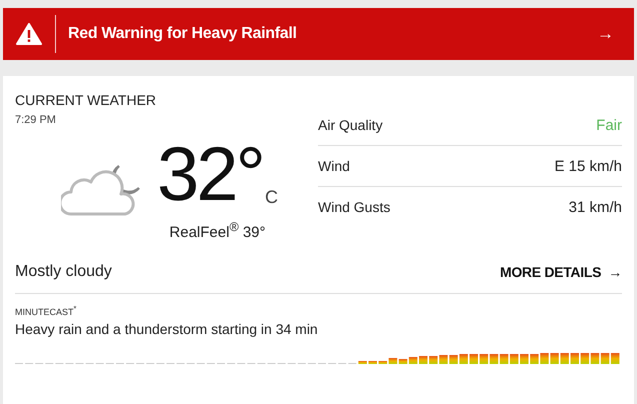  I want to click on minutecast-label: MINUTECAST$^{*}$, so click(46, 310).